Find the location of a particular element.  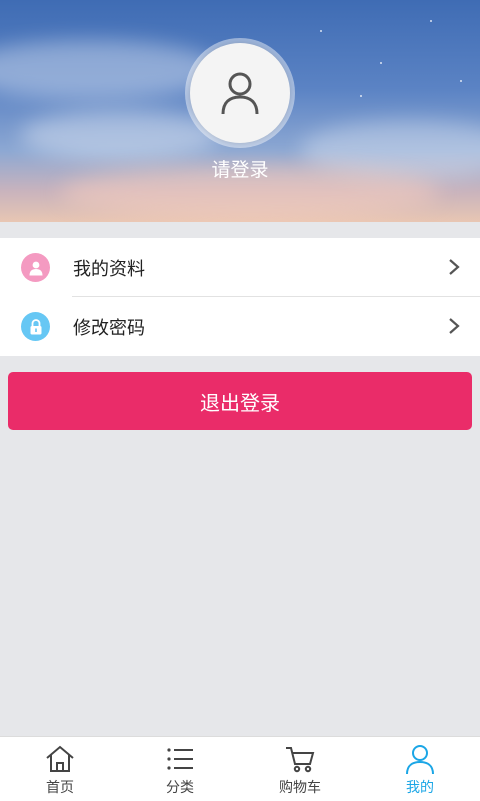

list-icon is located at coordinates (180, 759).